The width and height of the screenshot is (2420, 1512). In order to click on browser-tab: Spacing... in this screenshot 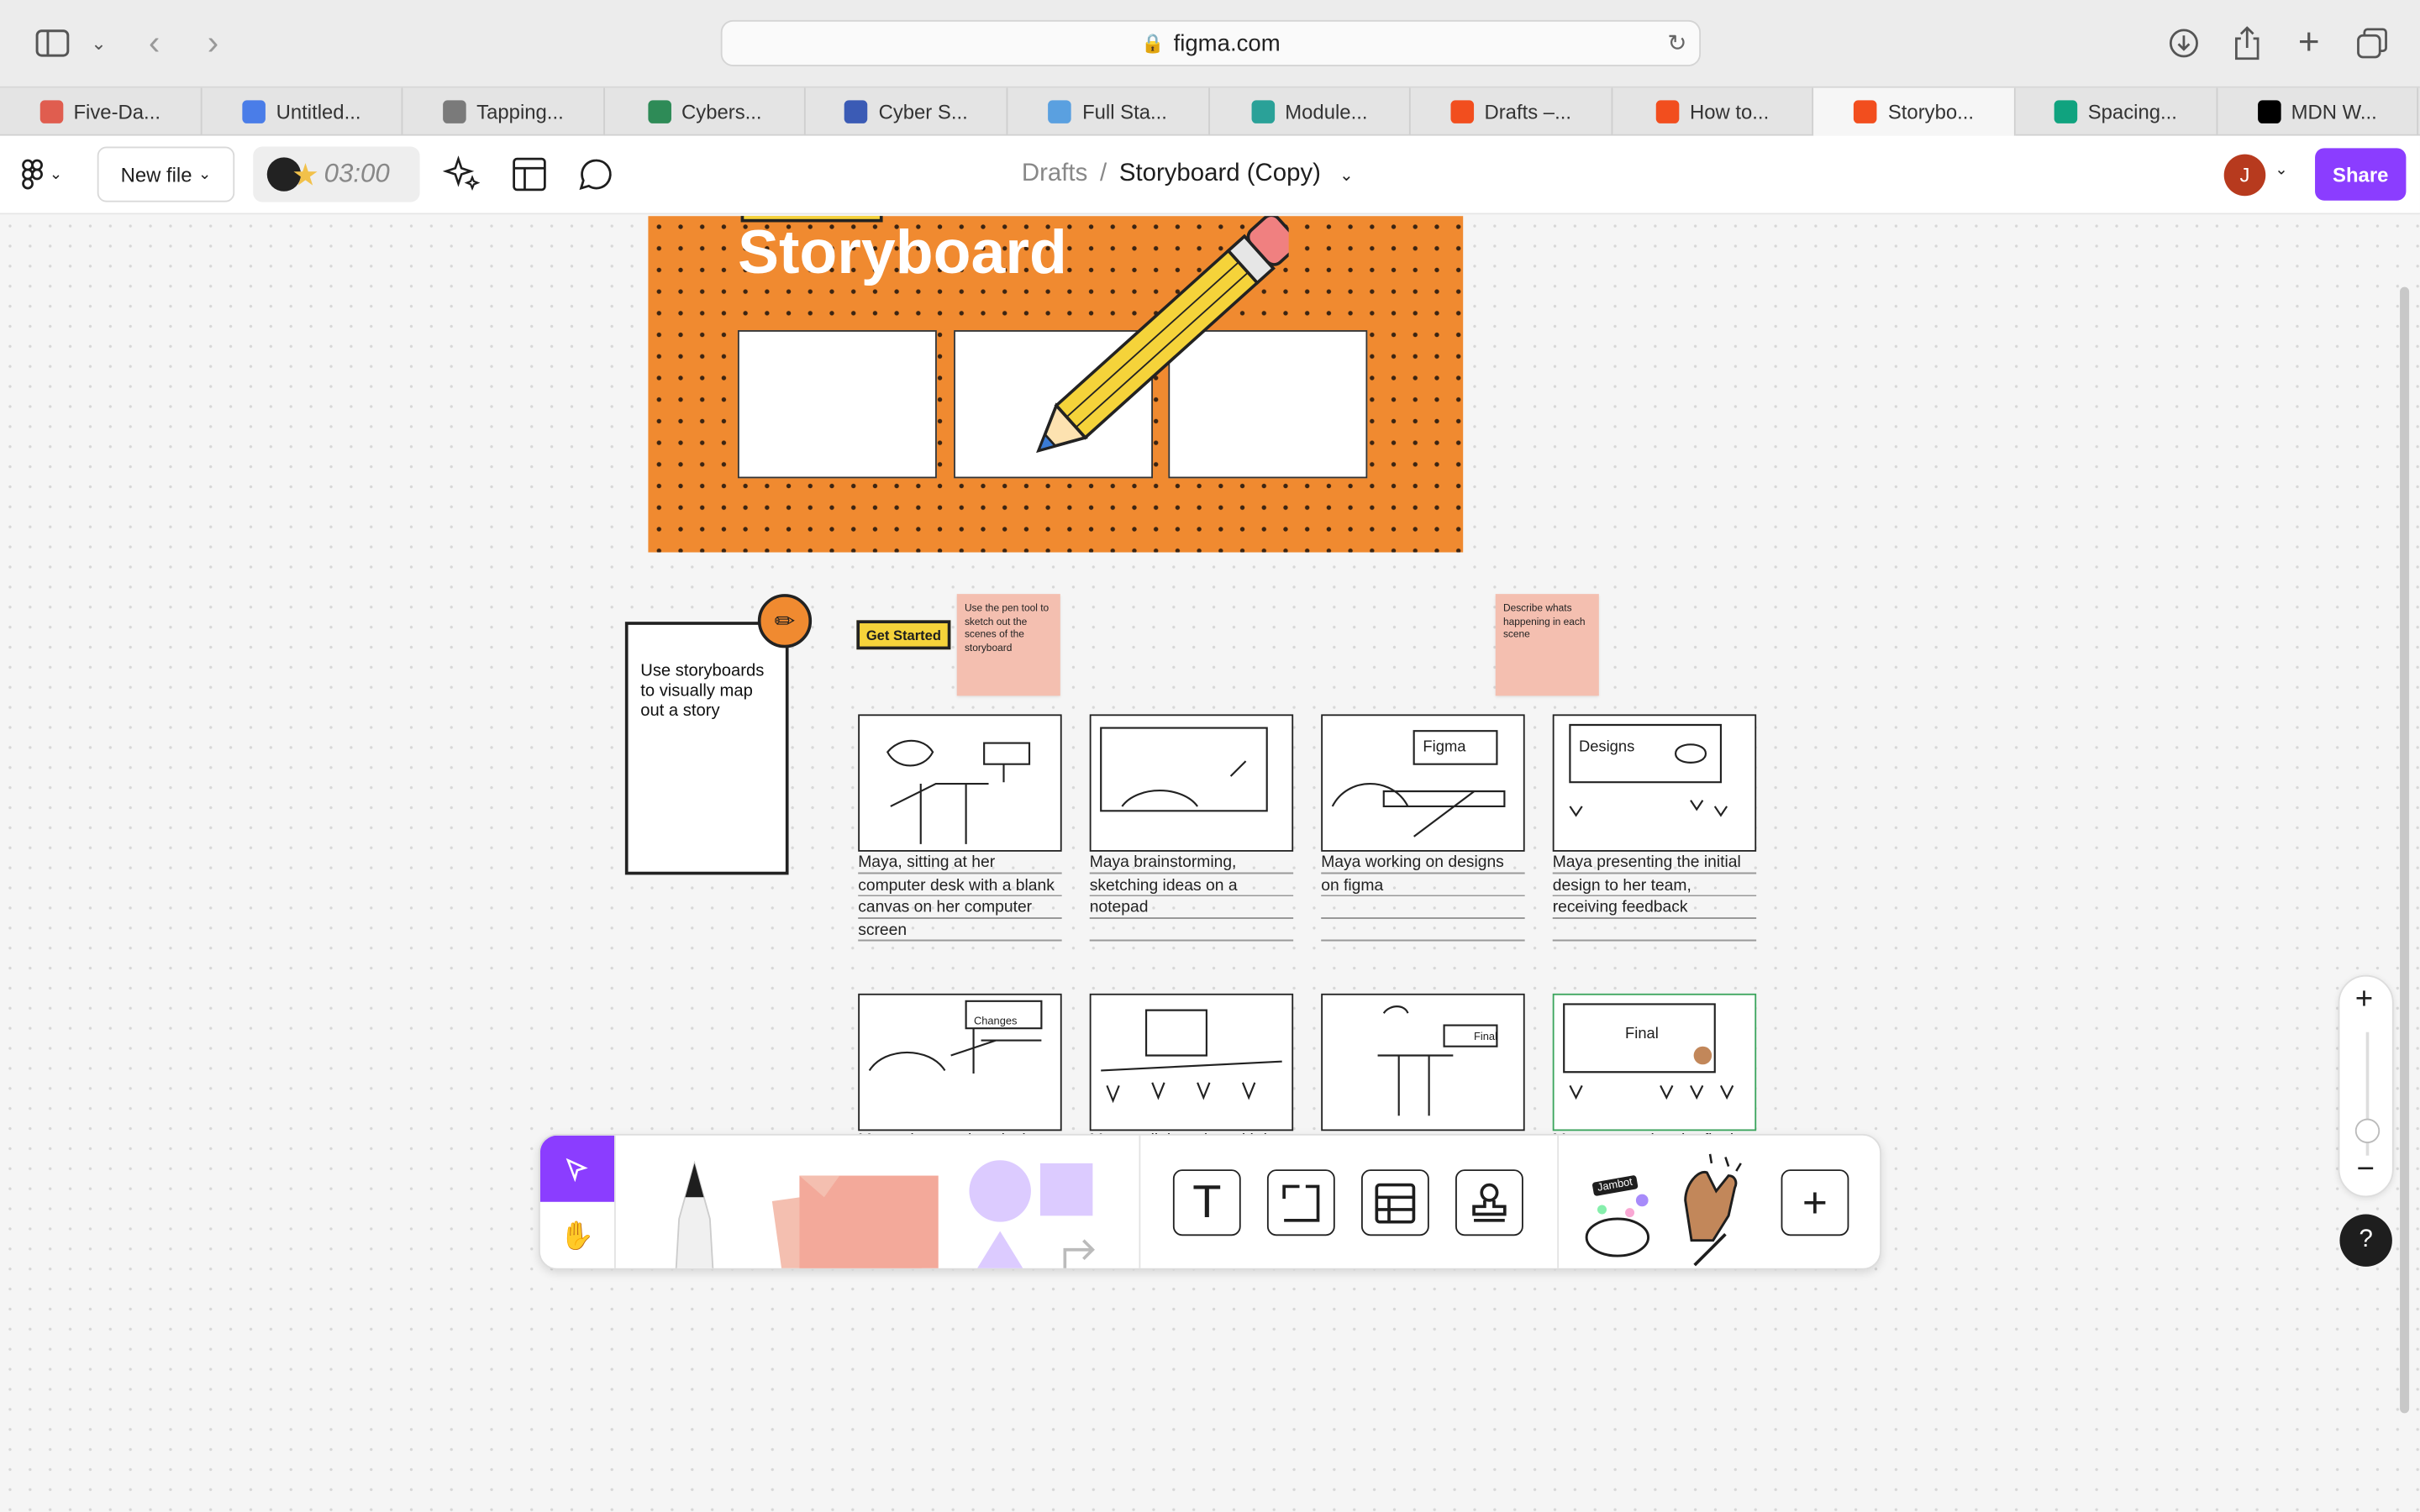, I will do `click(2116, 111)`.